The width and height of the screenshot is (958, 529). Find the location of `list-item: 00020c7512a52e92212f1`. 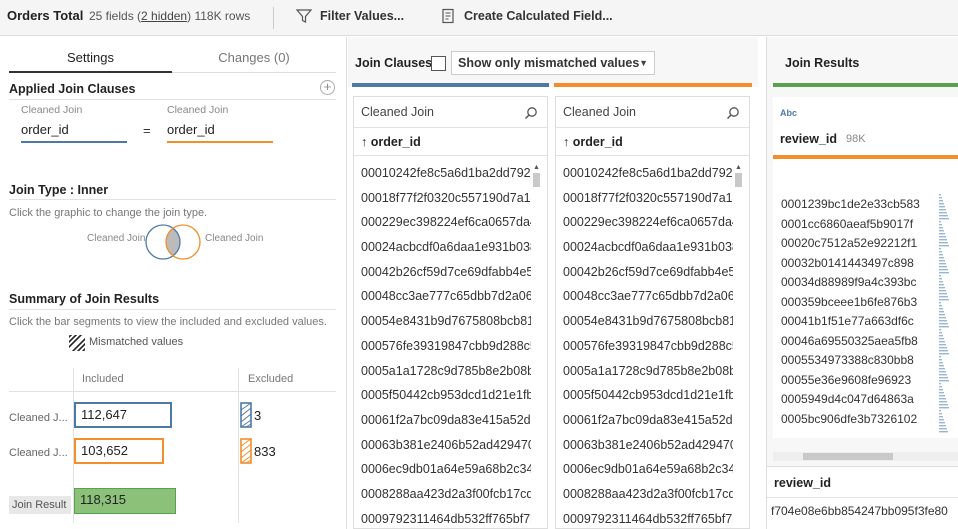

list-item: 00020c7512a52e92212f1 is located at coordinates (855, 244).